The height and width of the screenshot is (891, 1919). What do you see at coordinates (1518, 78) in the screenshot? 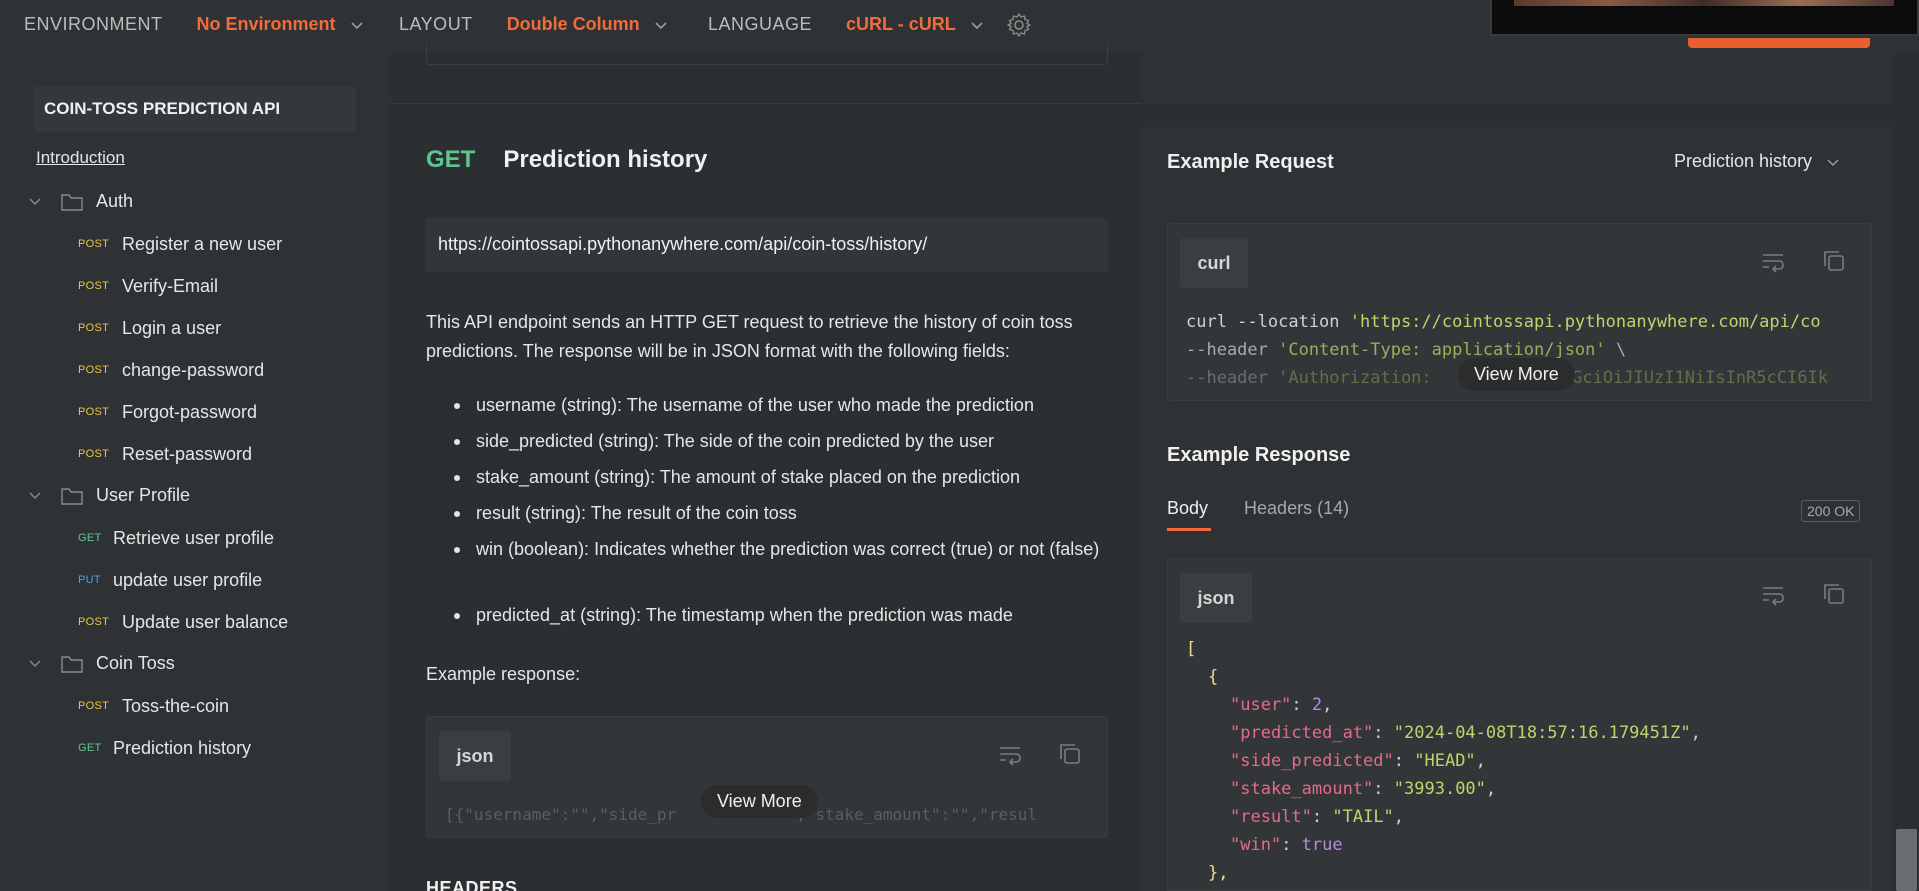
I see `panel-top` at bounding box center [1518, 78].